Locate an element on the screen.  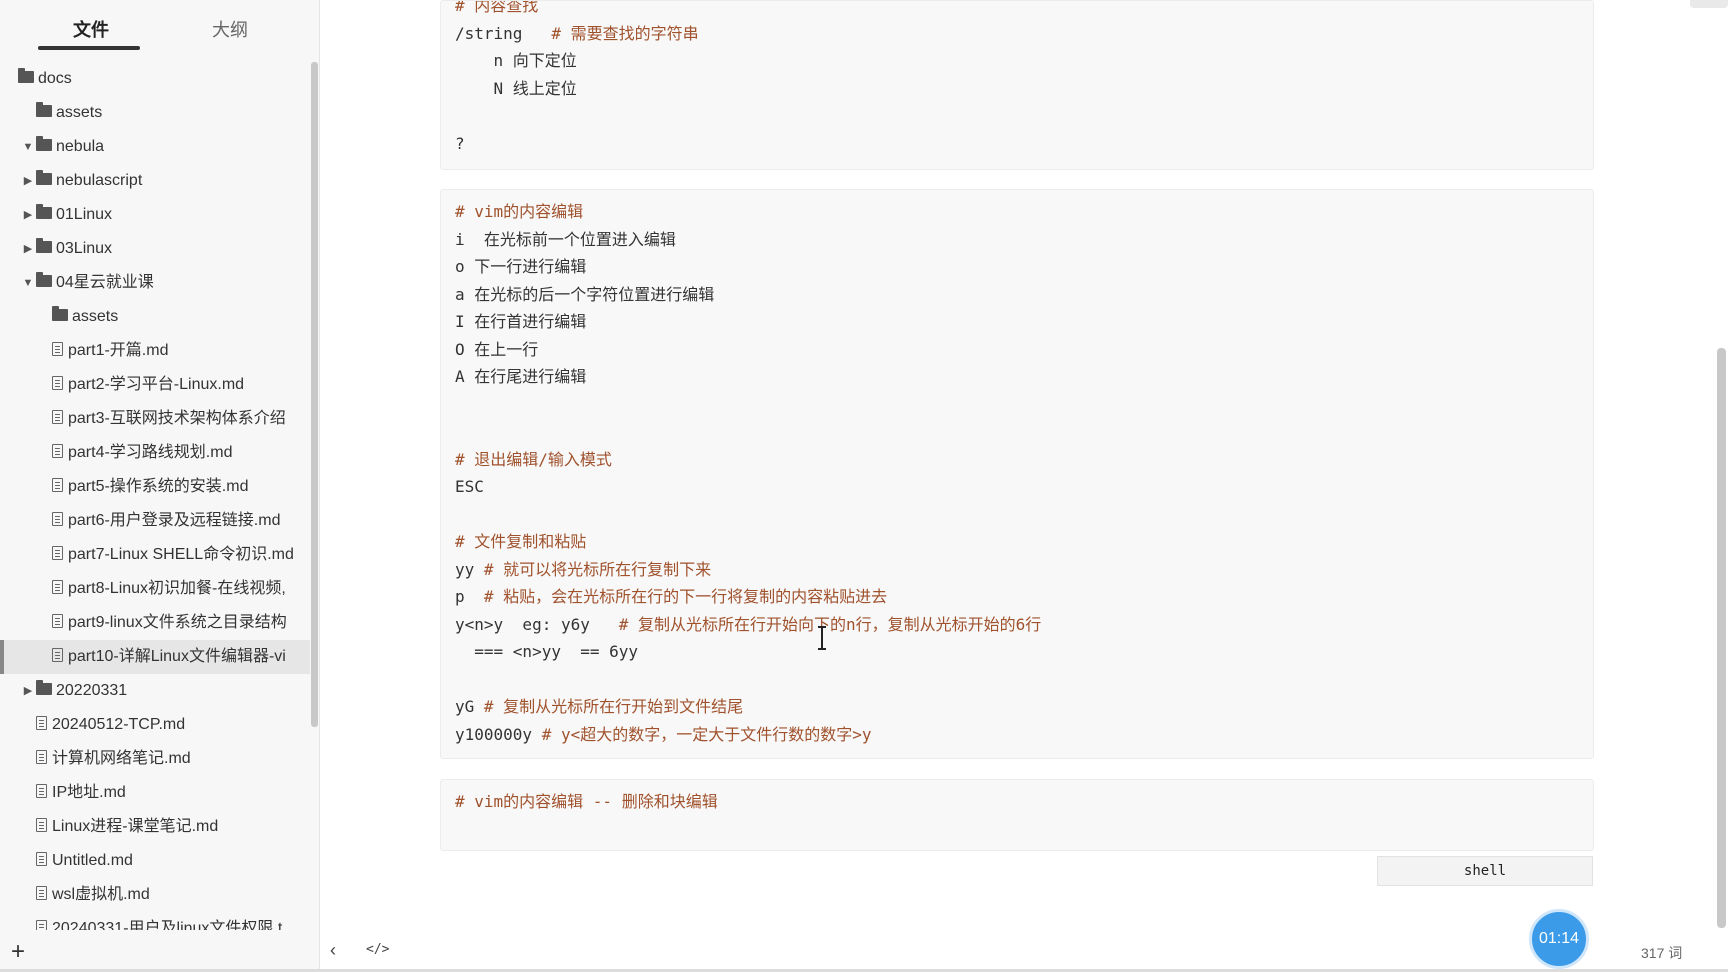
window-edge-mark is located at coordinates (1709, 4).